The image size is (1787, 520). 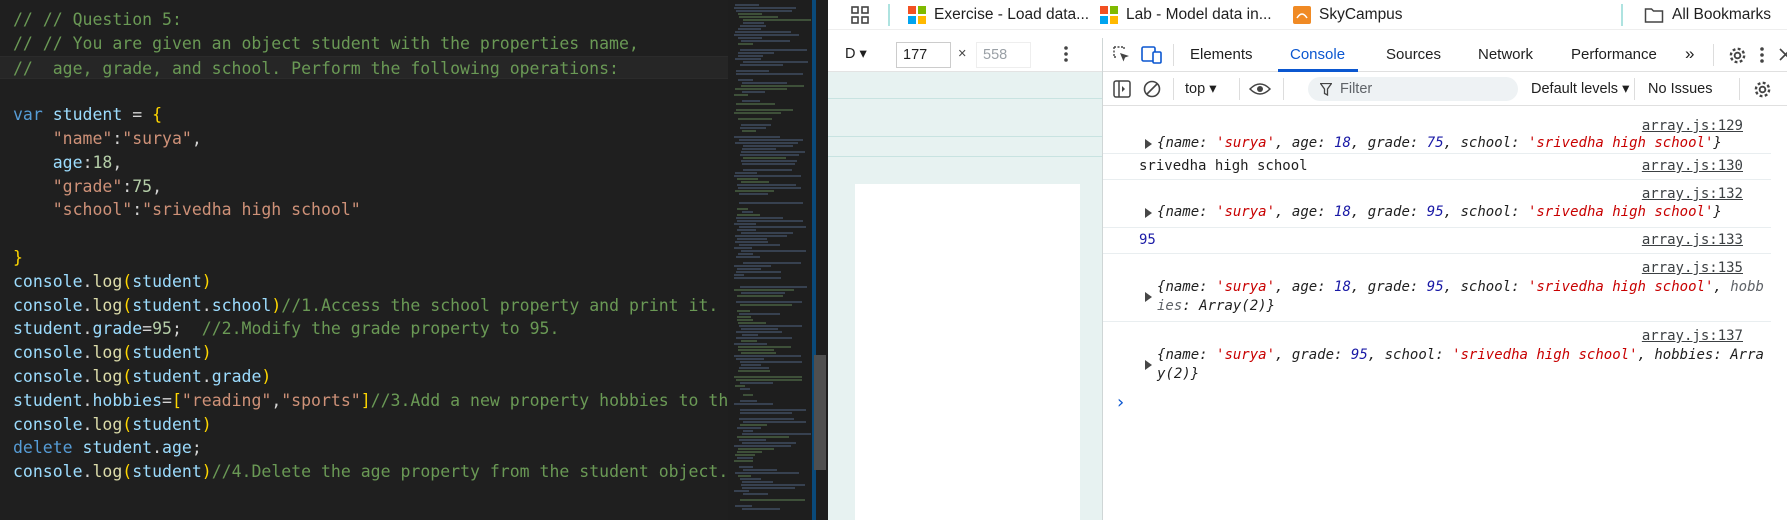 I want to click on source-link: array.js:135, so click(x=1692, y=268).